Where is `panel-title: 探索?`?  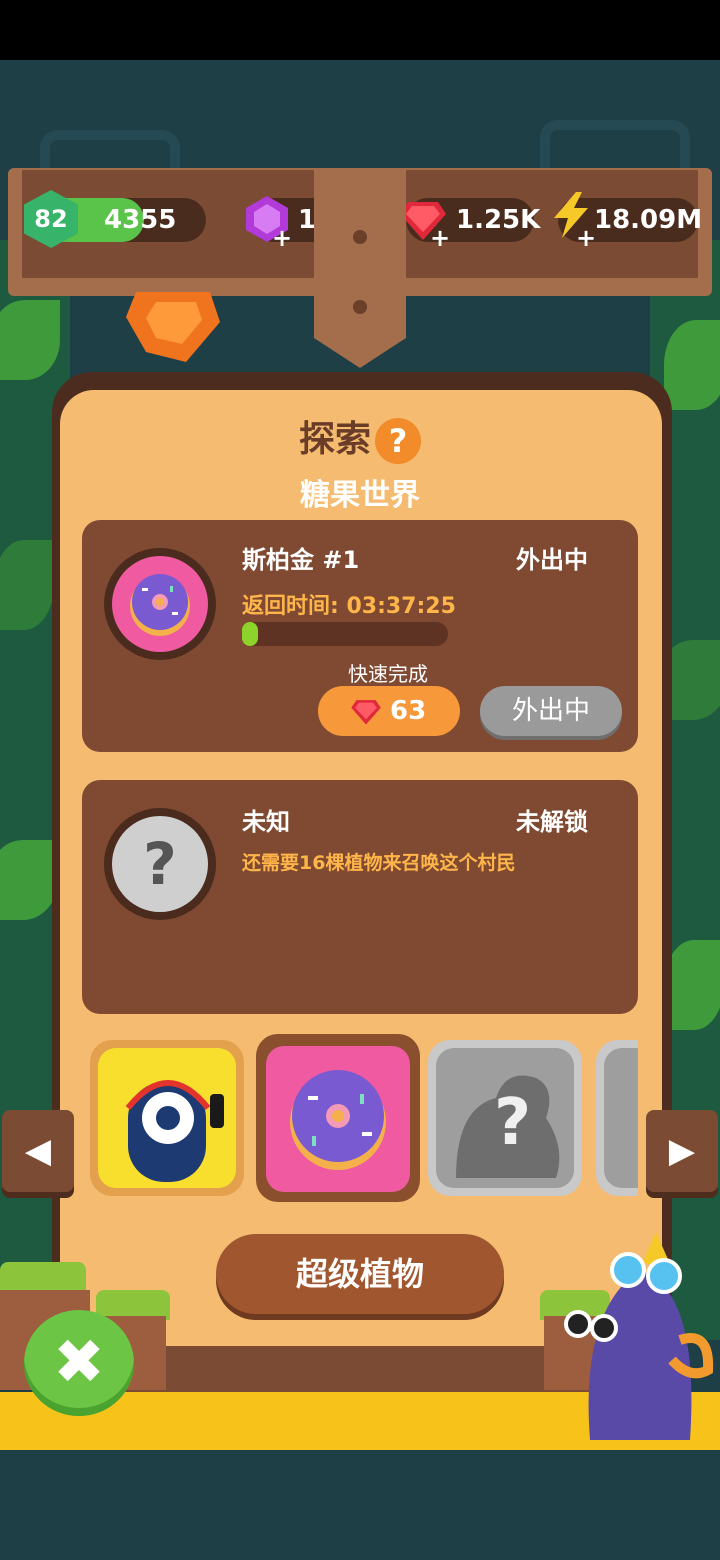
panel-title: 探索? is located at coordinates (360, 437).